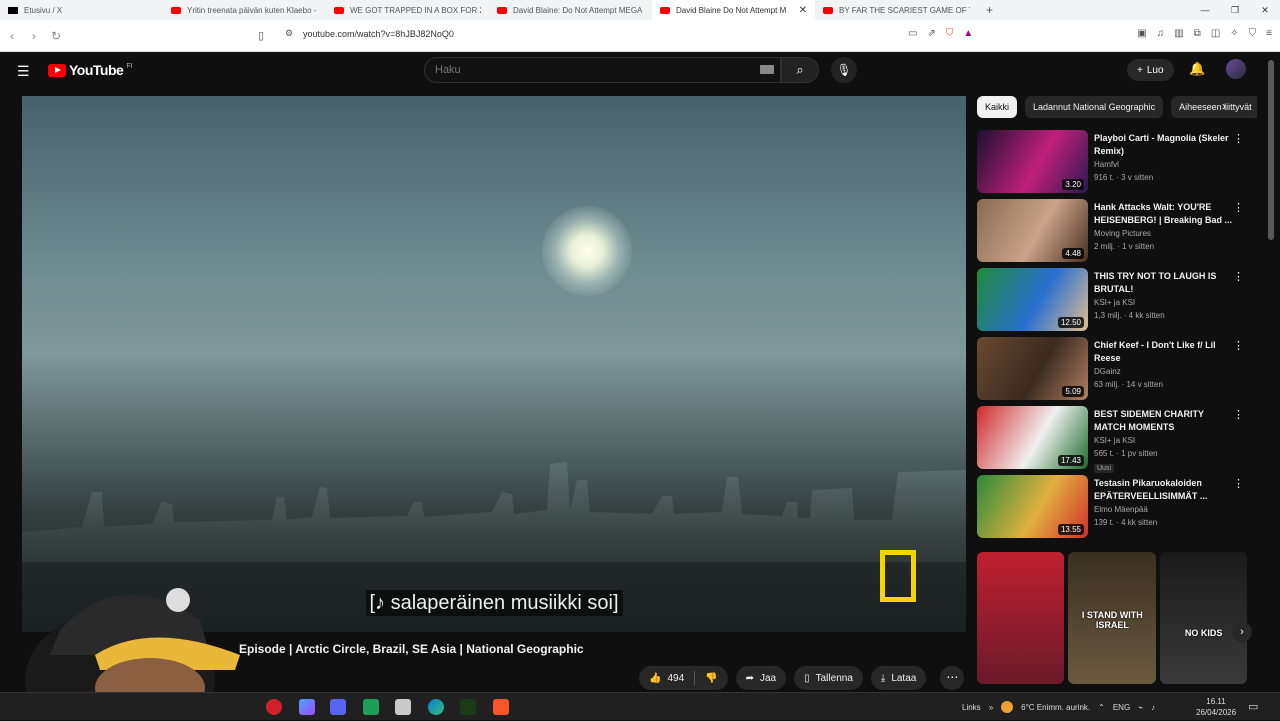 The width and height of the screenshot is (1280, 721). Describe the element at coordinates (12, 36) in the screenshot. I see `back-icon: ‹` at that location.